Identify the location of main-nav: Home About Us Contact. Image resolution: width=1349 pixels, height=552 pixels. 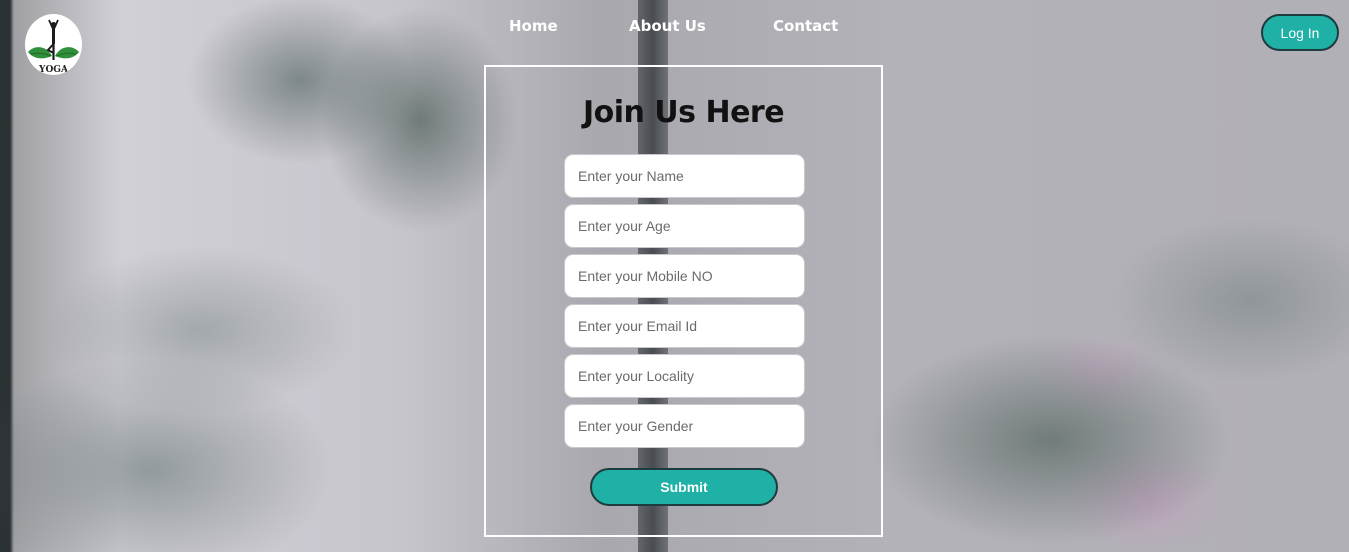
(674, 27).